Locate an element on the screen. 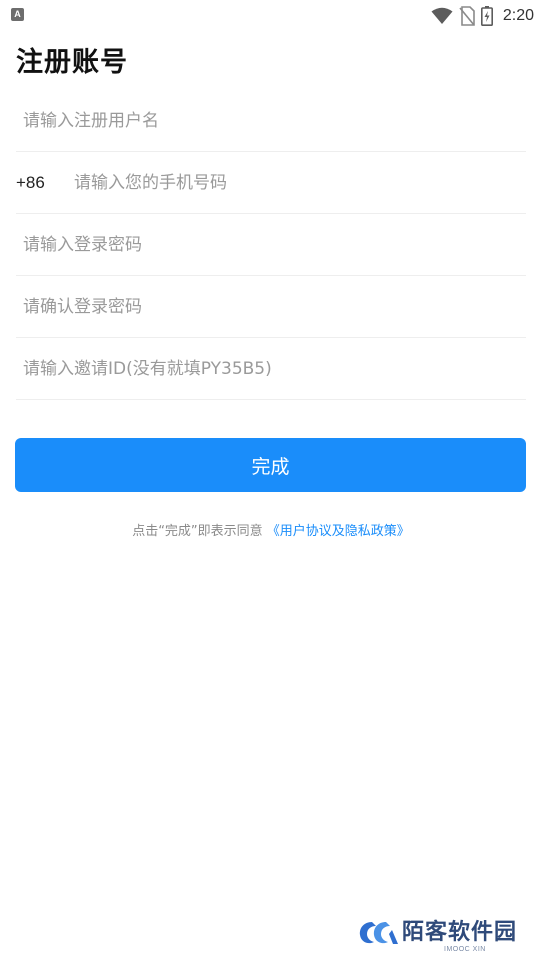  status-time: 2:20 is located at coordinates (518, 15).